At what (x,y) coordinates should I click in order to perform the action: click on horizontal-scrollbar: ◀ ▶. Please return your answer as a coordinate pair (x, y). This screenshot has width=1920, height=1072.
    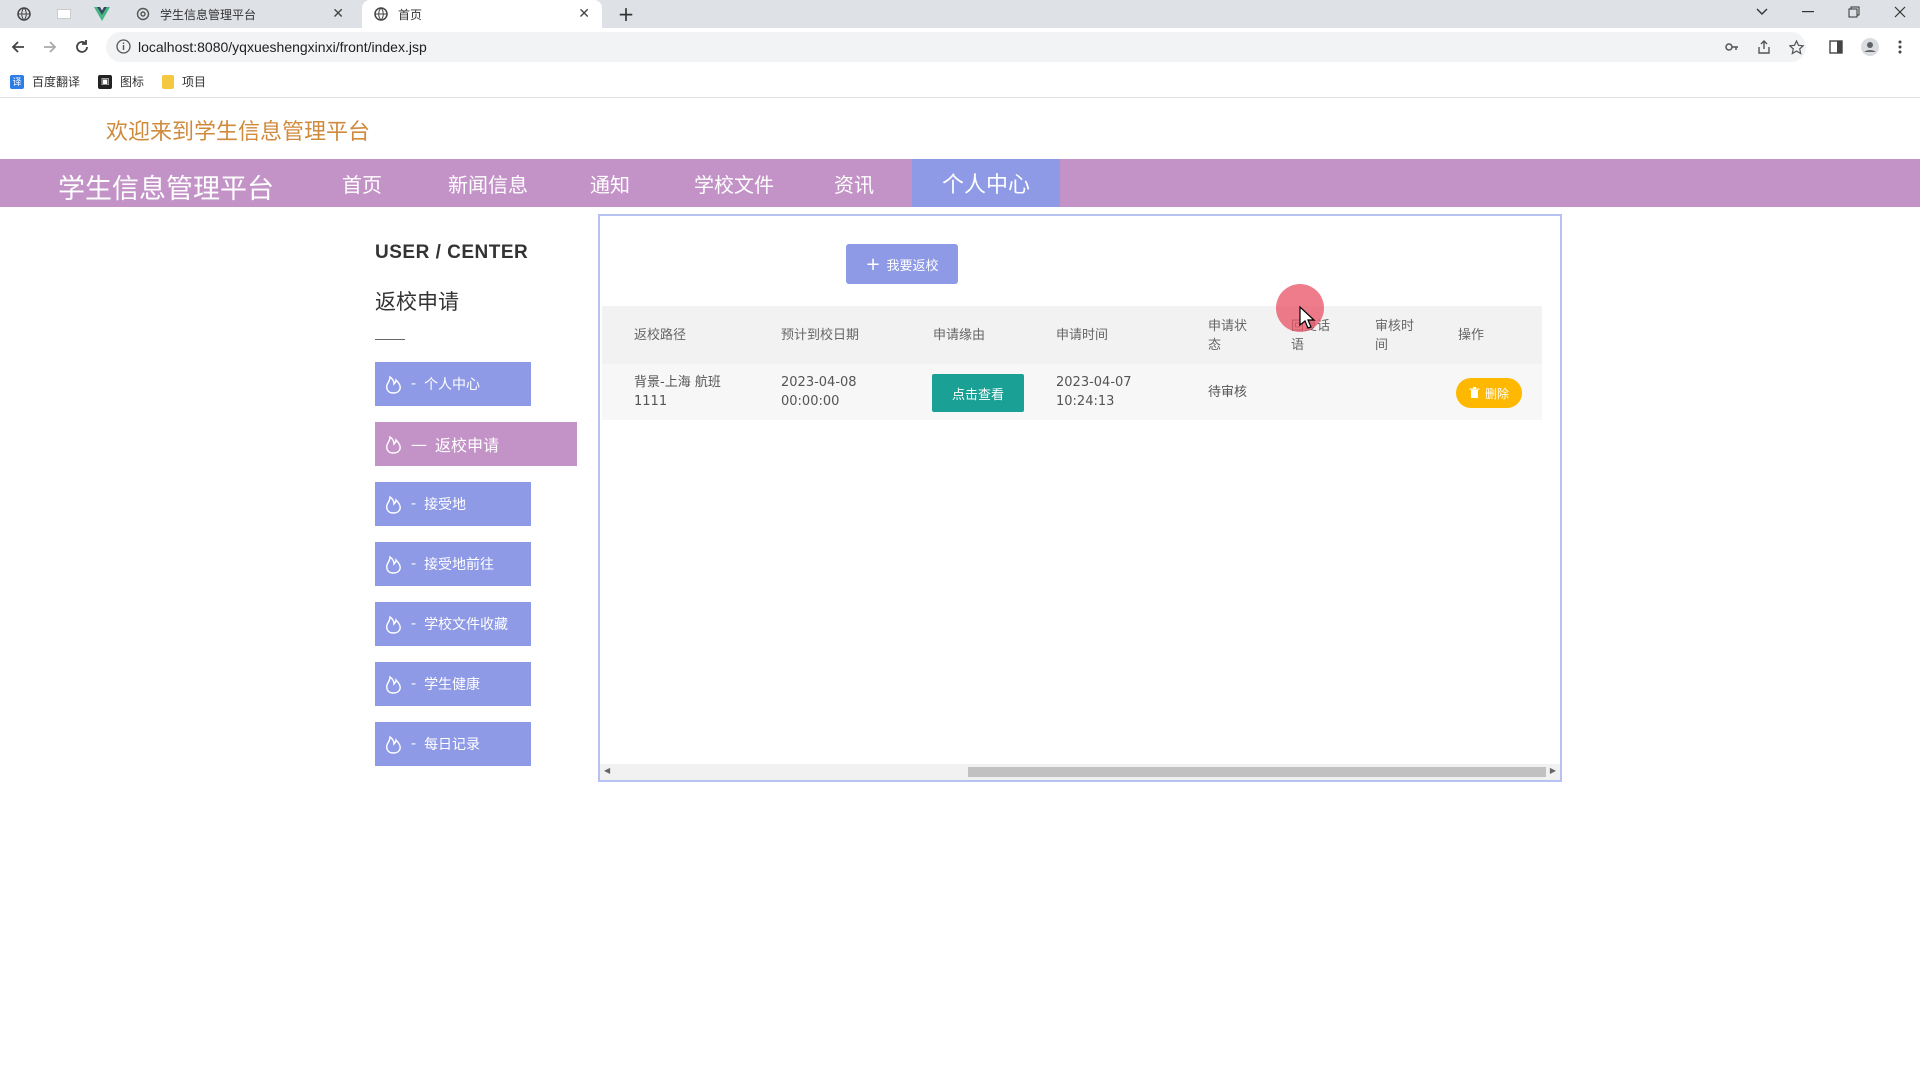
    Looking at the image, I should click on (1080, 772).